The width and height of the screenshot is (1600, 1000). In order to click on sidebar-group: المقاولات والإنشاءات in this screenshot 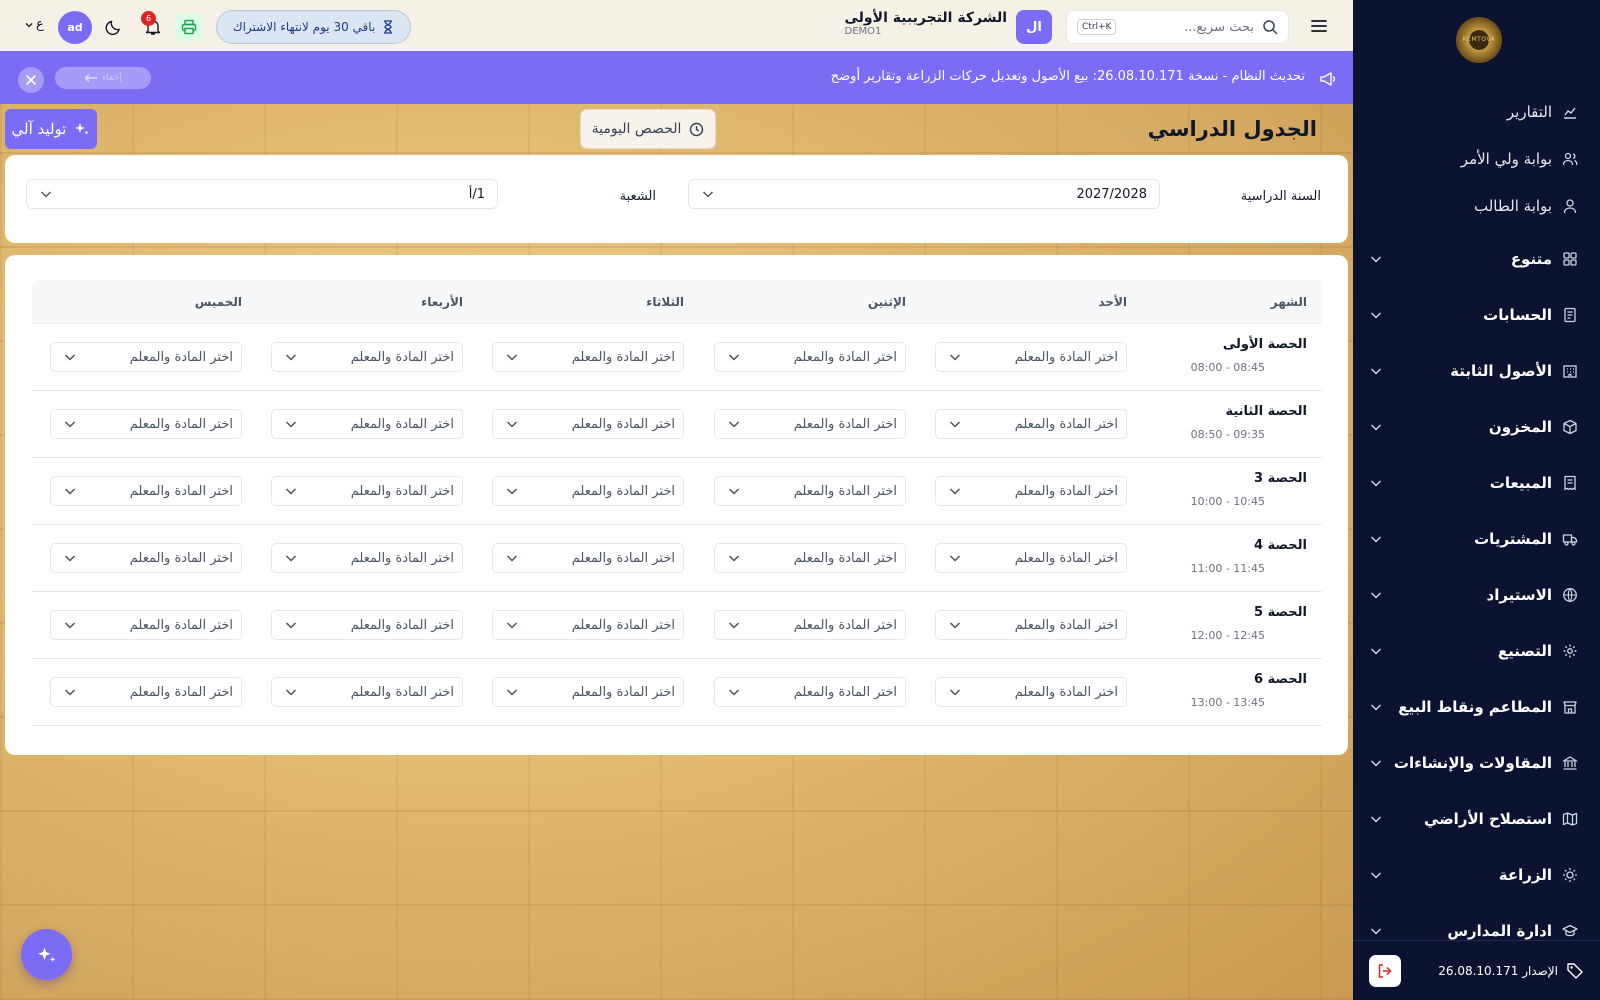, I will do `click(1473, 763)`.